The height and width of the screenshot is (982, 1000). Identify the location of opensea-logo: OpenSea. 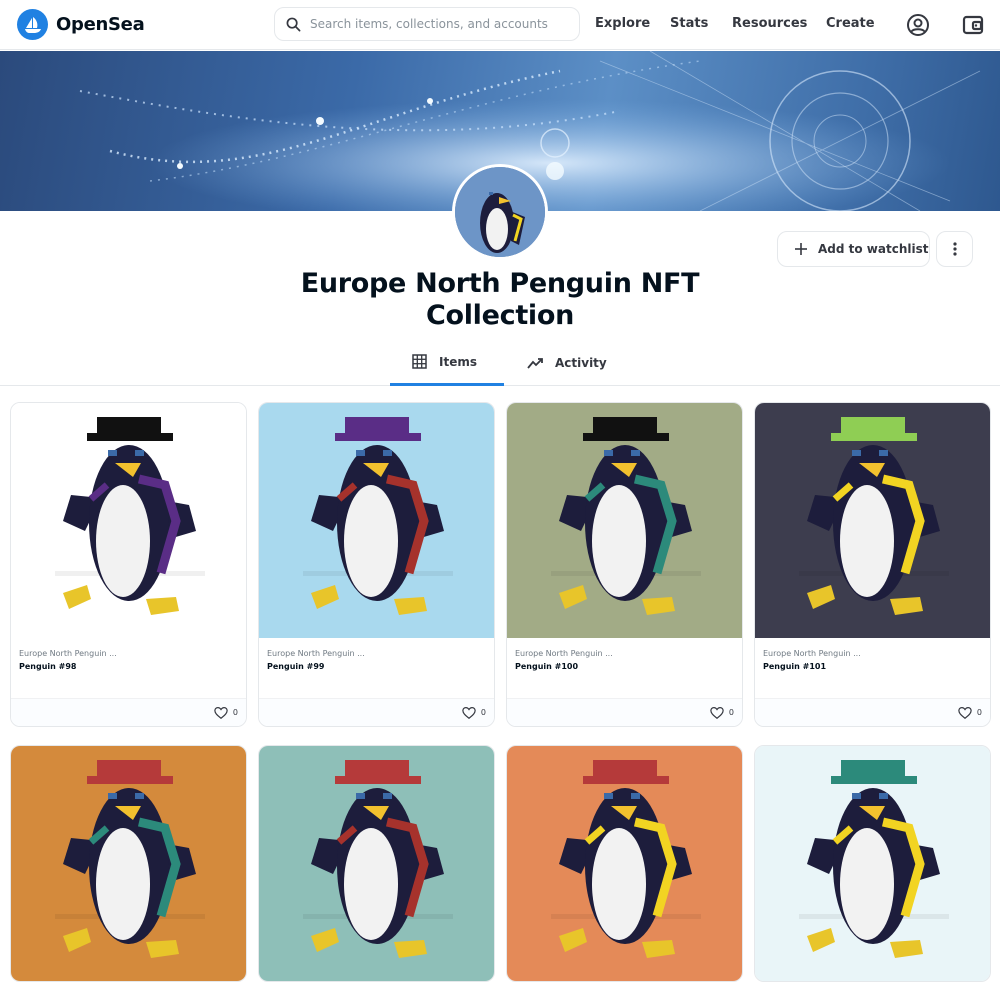
(81, 24).